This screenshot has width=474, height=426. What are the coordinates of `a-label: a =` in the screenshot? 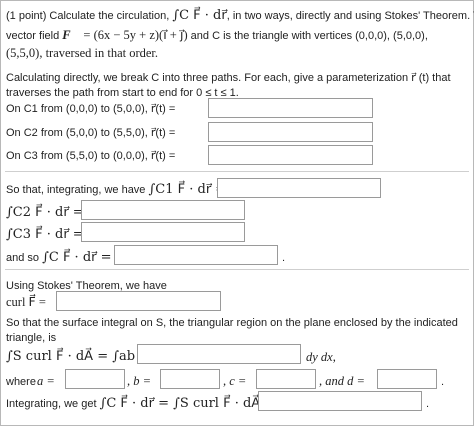 It's located at (46, 381).